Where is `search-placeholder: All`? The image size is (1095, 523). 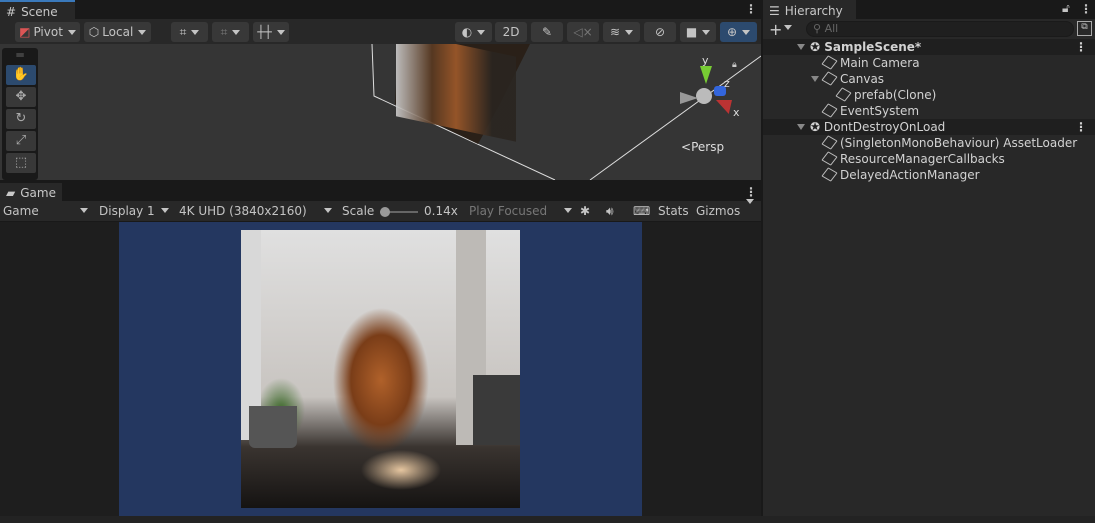 search-placeholder: All is located at coordinates (831, 28).